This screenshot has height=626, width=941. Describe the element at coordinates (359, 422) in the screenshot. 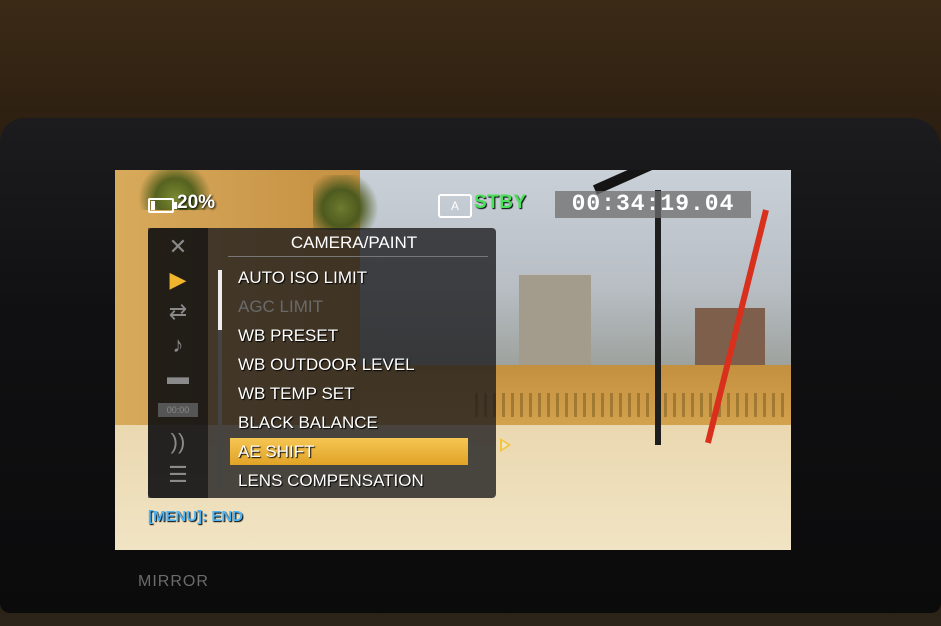

I see `menu-item: BLACK BALANCE` at that location.